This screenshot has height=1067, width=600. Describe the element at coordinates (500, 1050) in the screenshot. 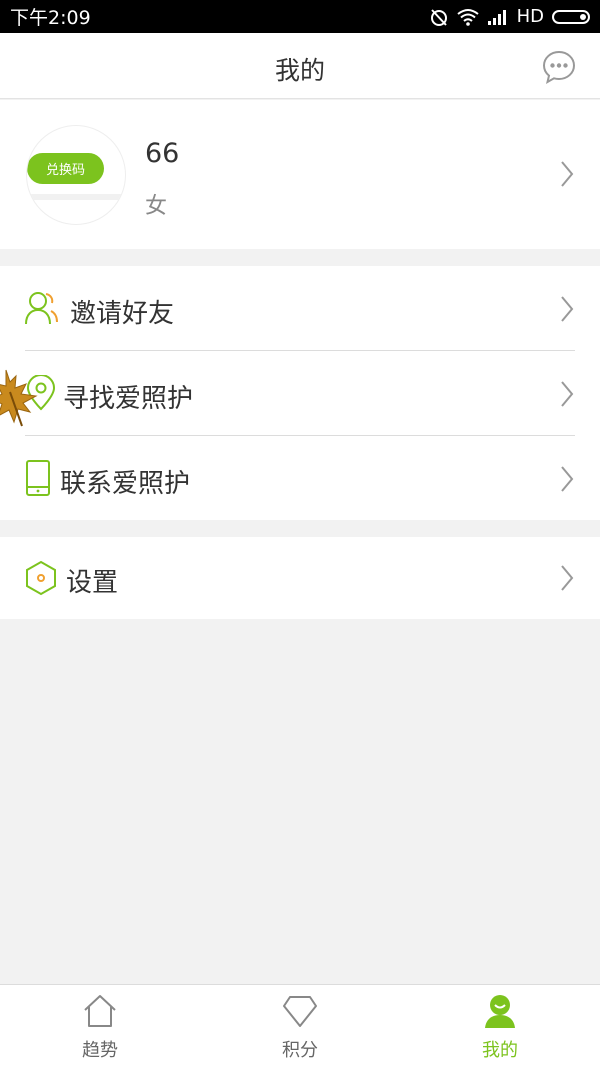

I see `tab-label: 我的` at that location.